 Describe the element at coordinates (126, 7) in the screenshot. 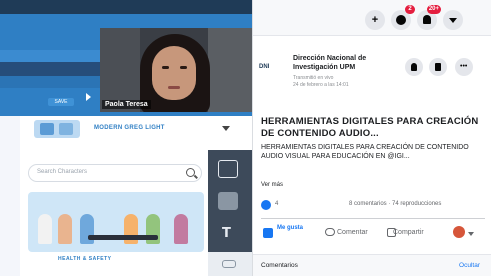

I see `app-topbar` at that location.